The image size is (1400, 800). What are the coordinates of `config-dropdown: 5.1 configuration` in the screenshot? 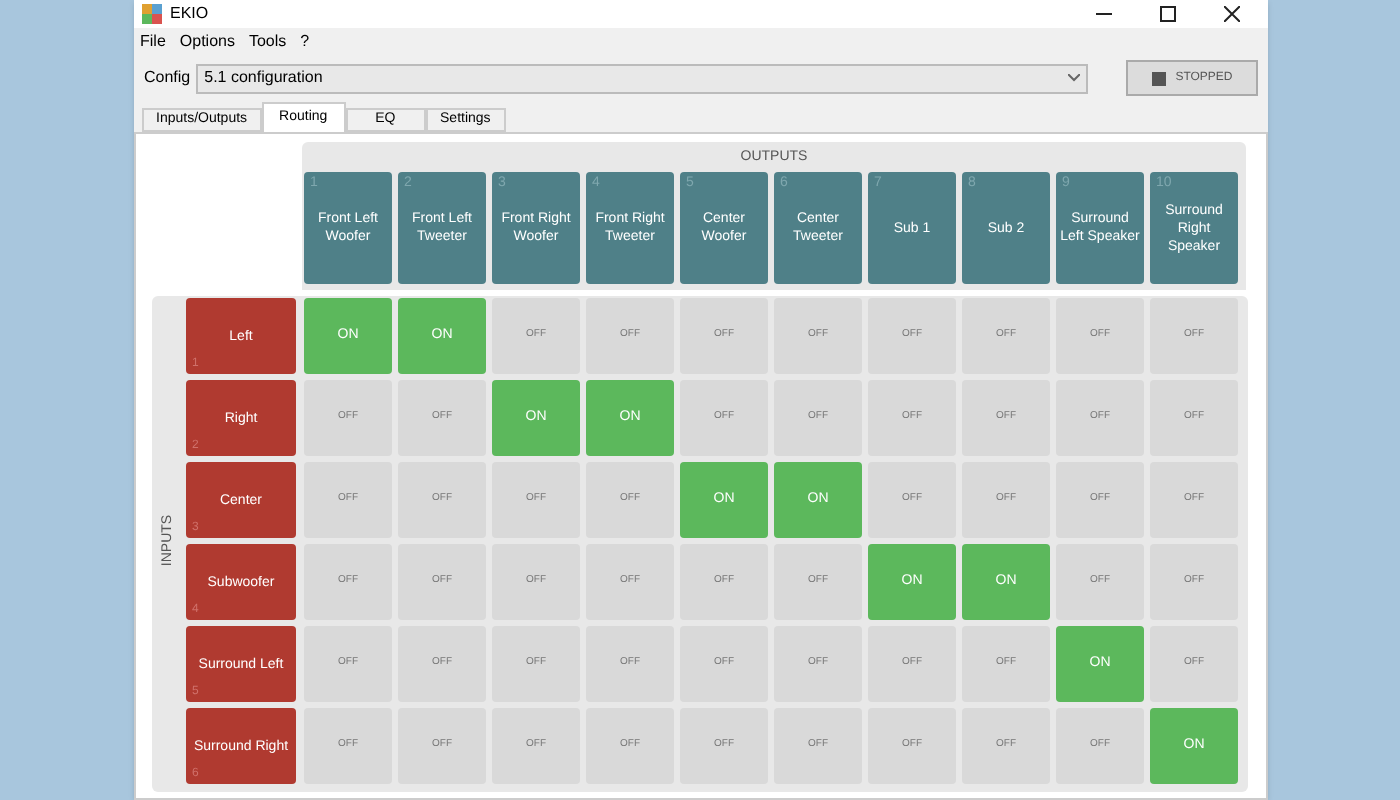 It's located at (642, 78).